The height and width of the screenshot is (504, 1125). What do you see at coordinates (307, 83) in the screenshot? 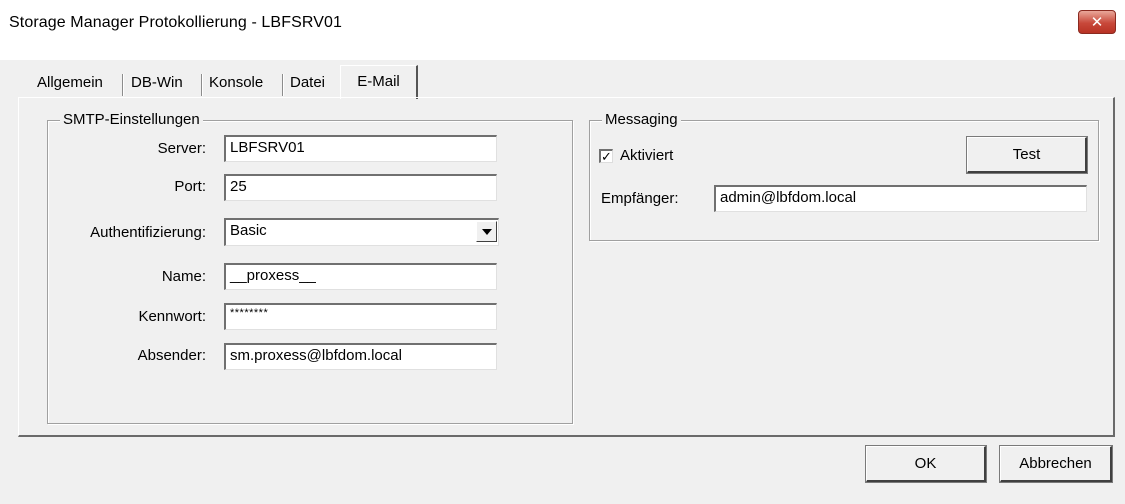
I see `tab-datei: Datei` at bounding box center [307, 83].